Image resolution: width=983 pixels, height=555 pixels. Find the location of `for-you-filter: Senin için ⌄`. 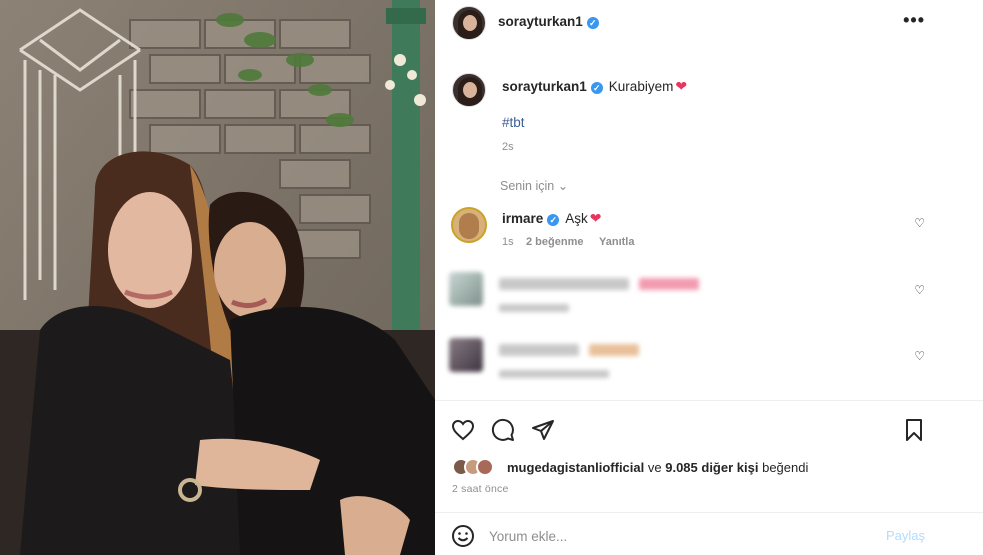

for-you-filter: Senin için ⌄ is located at coordinates (534, 185).